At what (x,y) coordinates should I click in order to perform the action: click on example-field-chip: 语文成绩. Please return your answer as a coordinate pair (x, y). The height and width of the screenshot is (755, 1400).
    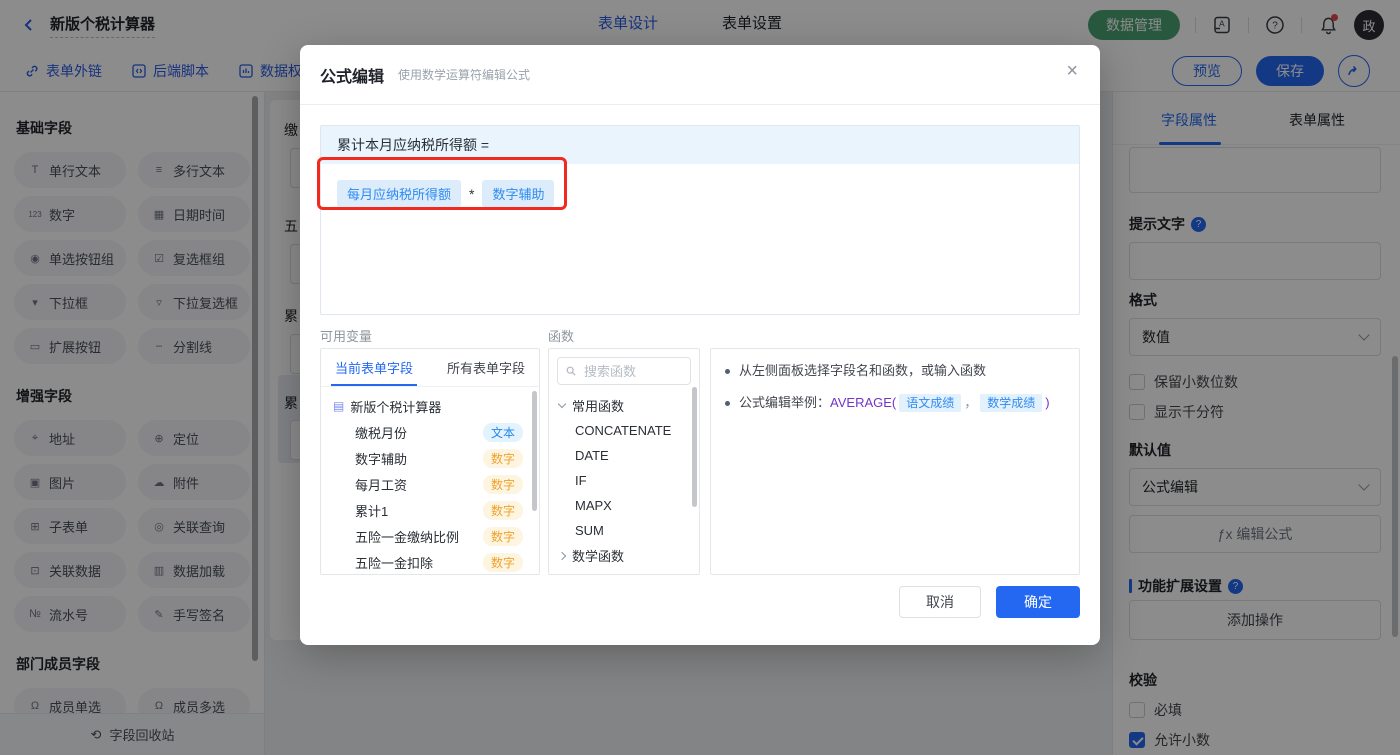
    Looking at the image, I should click on (930, 403).